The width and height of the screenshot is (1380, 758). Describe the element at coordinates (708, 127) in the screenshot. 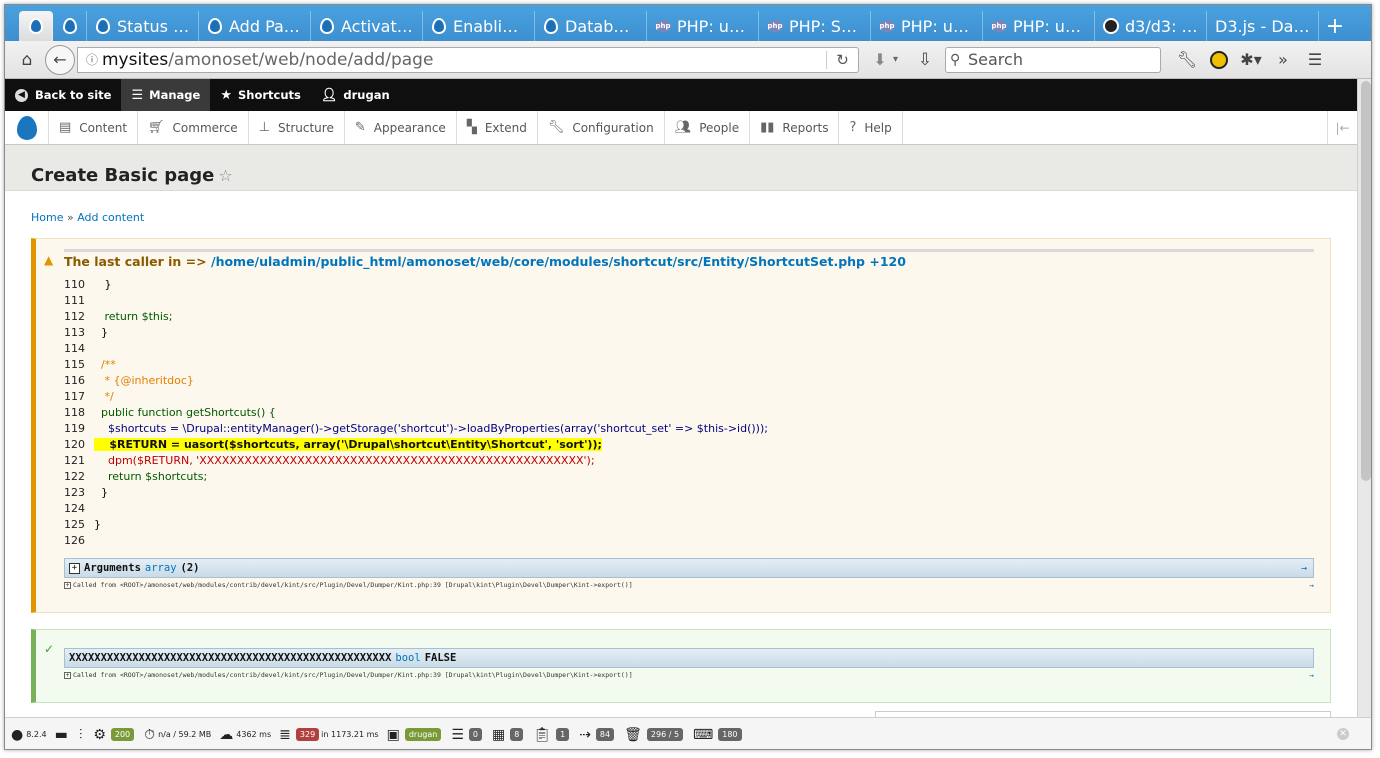

I see `admin-menu-people: 👥︎ People` at that location.